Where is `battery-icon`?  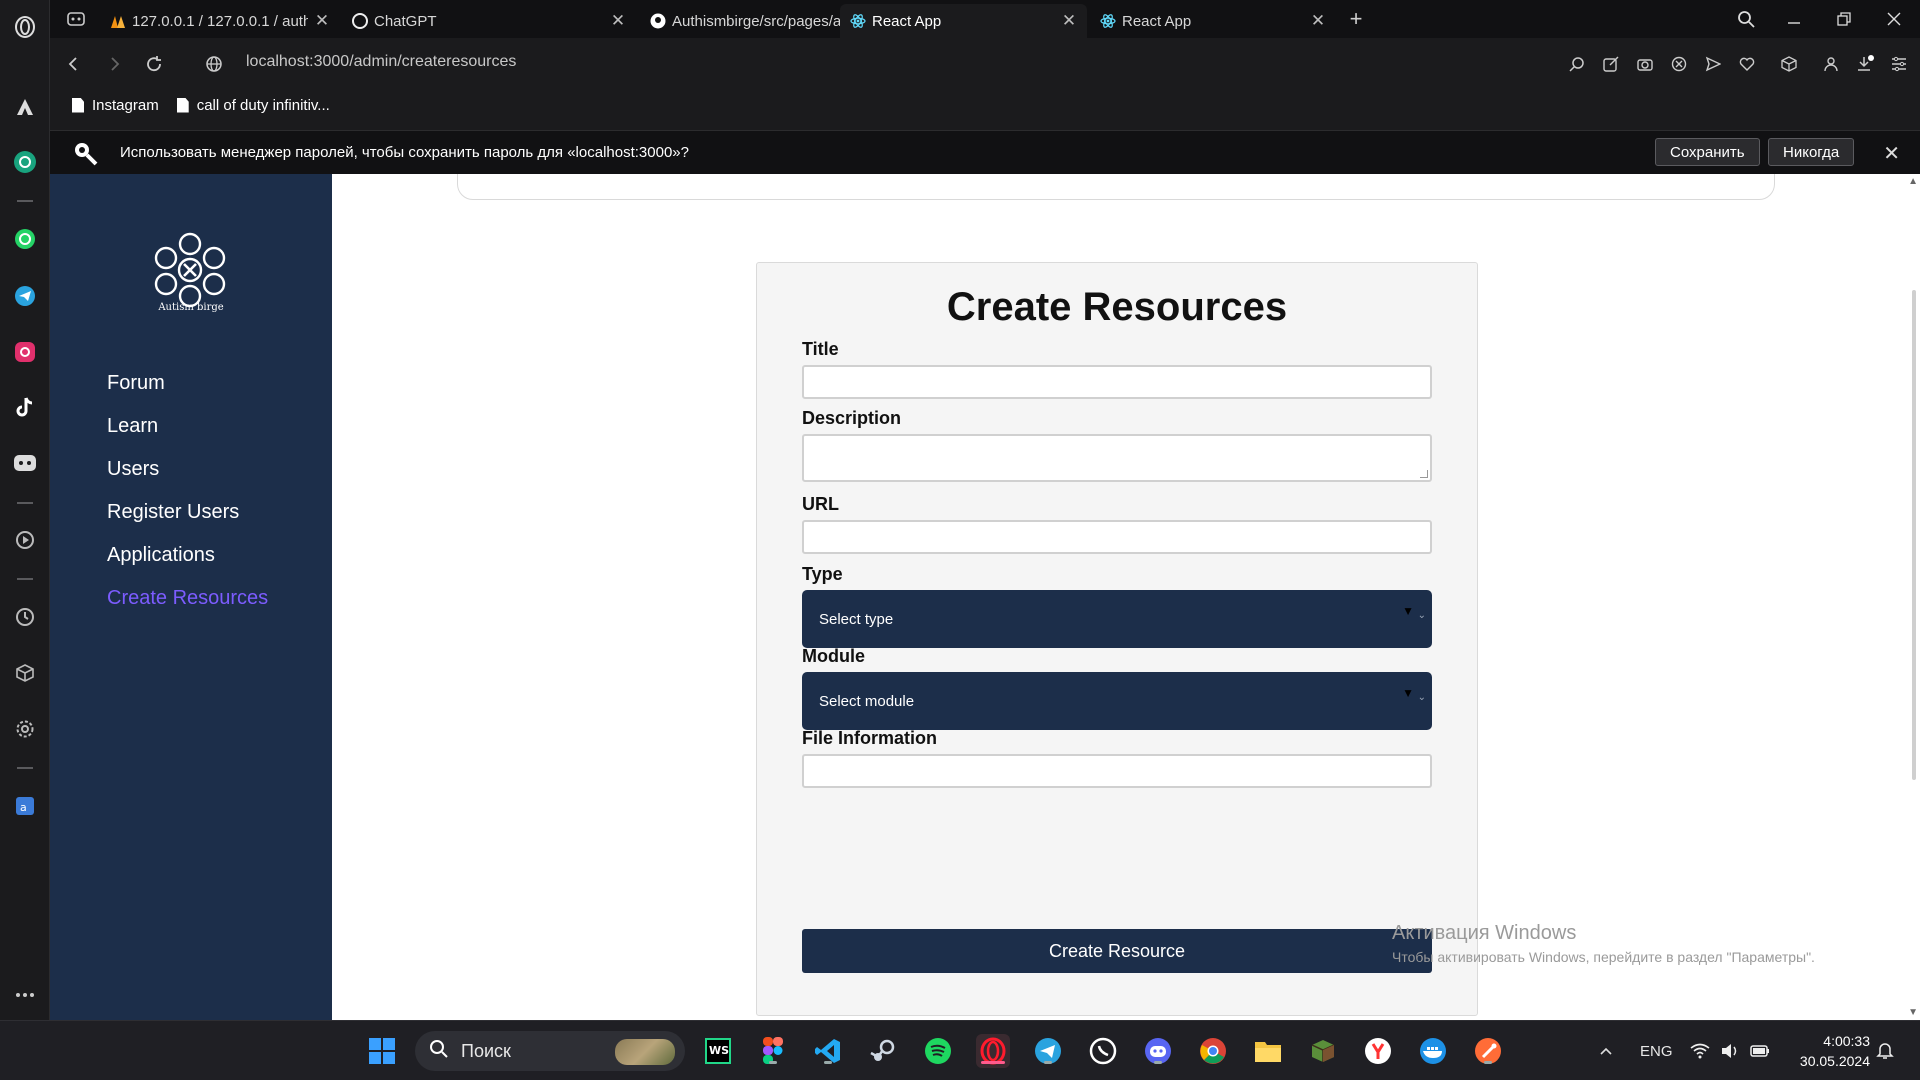
battery-icon is located at coordinates (1760, 1050).